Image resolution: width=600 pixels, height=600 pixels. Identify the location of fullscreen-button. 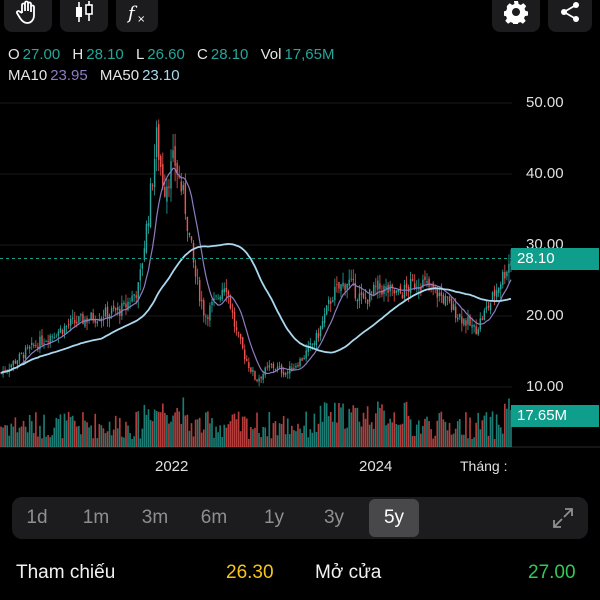
(563, 520).